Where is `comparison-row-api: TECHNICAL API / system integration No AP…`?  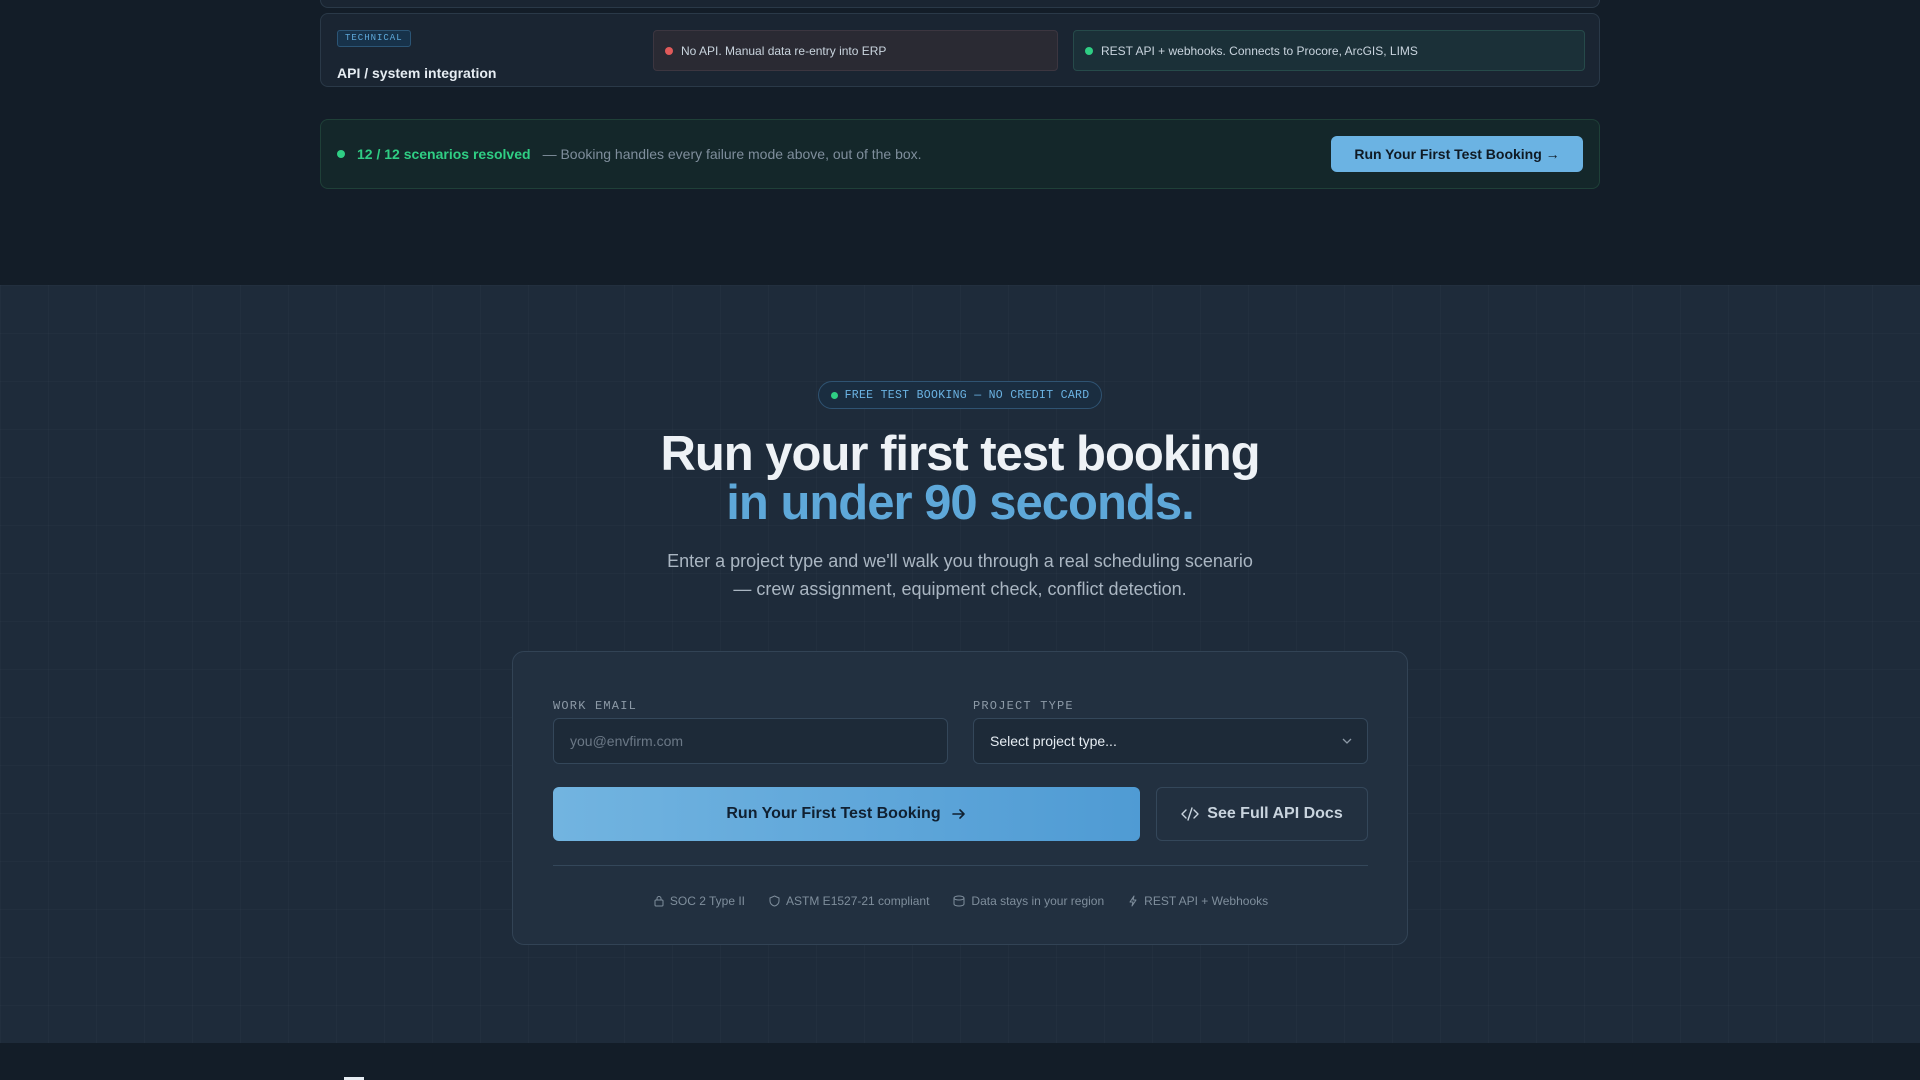 comparison-row-api: TECHNICAL API / system integration No AP… is located at coordinates (960, 50).